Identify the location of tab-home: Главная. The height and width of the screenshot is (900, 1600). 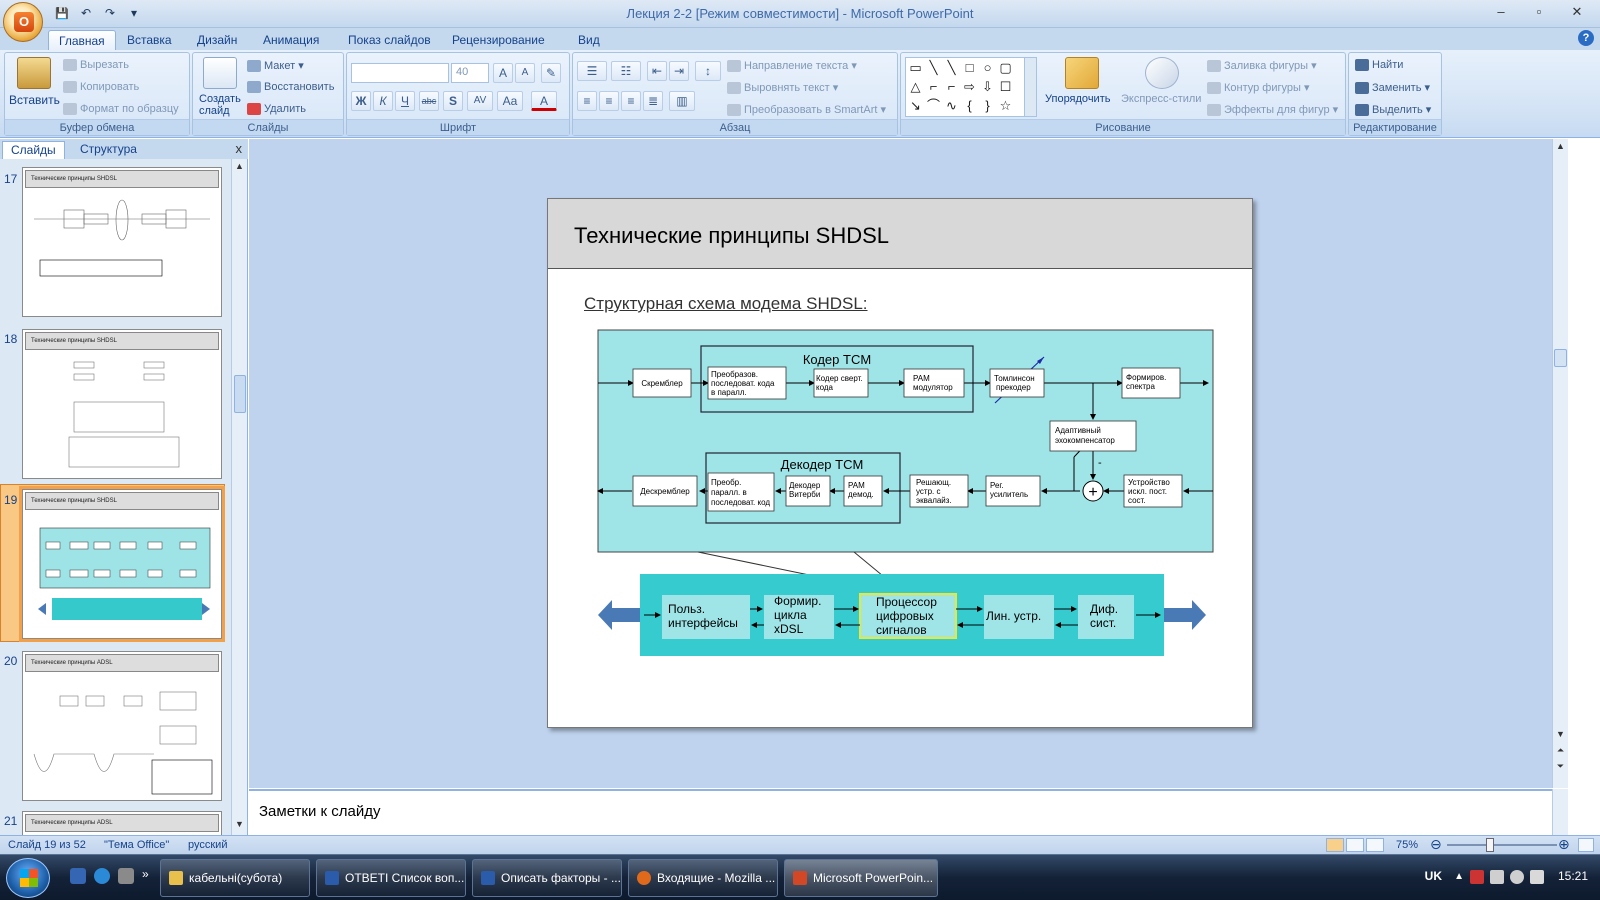
(82, 40).